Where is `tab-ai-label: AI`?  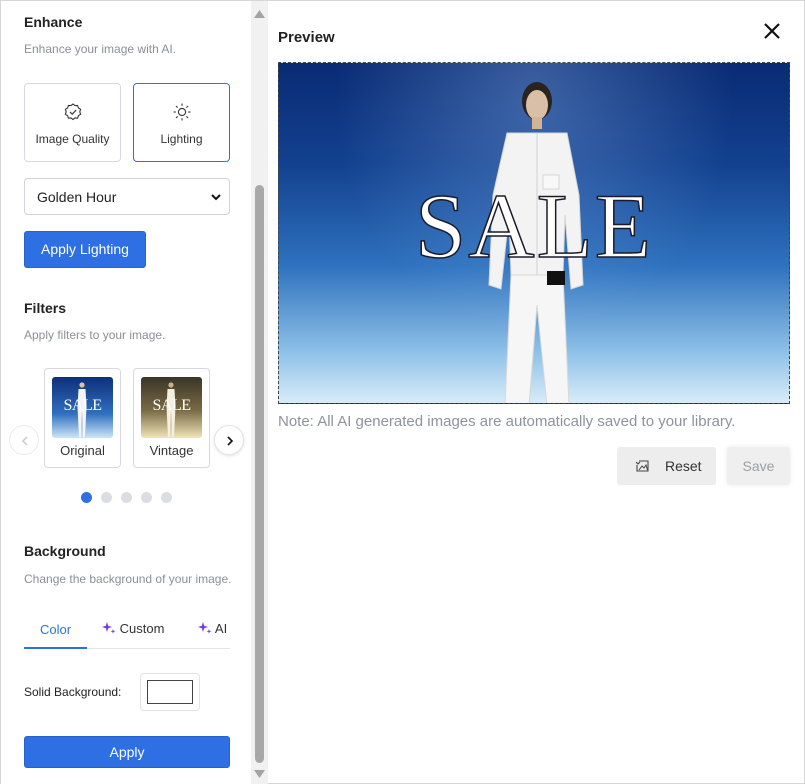 tab-ai-label: AI is located at coordinates (221, 628).